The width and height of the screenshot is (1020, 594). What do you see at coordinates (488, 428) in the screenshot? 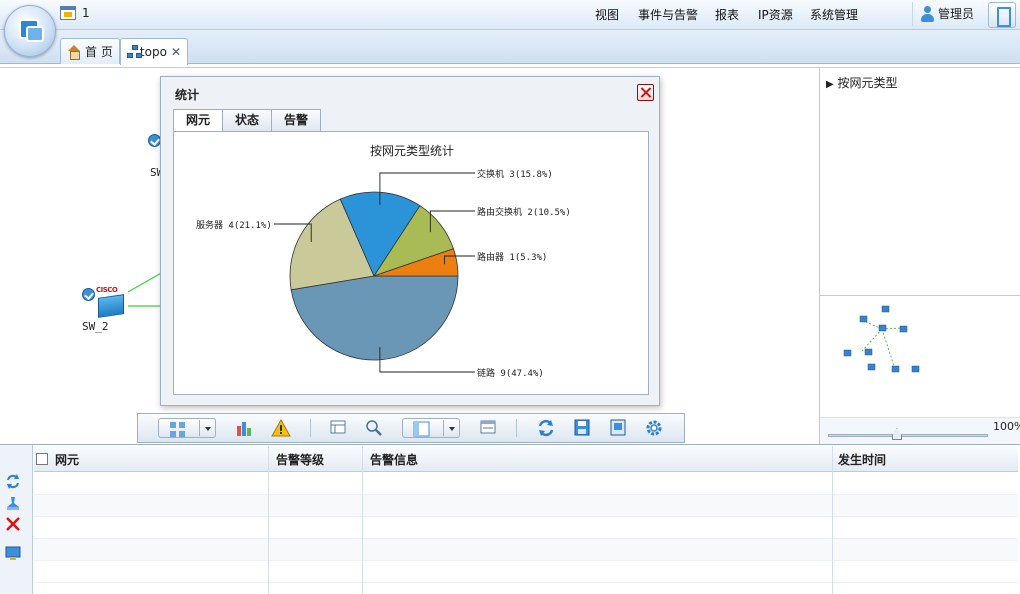
I see `window-layout-icon` at bounding box center [488, 428].